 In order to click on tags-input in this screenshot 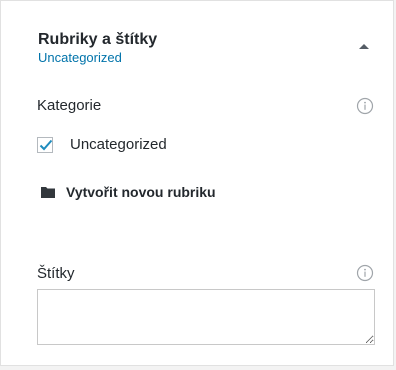, I will do `click(206, 317)`.